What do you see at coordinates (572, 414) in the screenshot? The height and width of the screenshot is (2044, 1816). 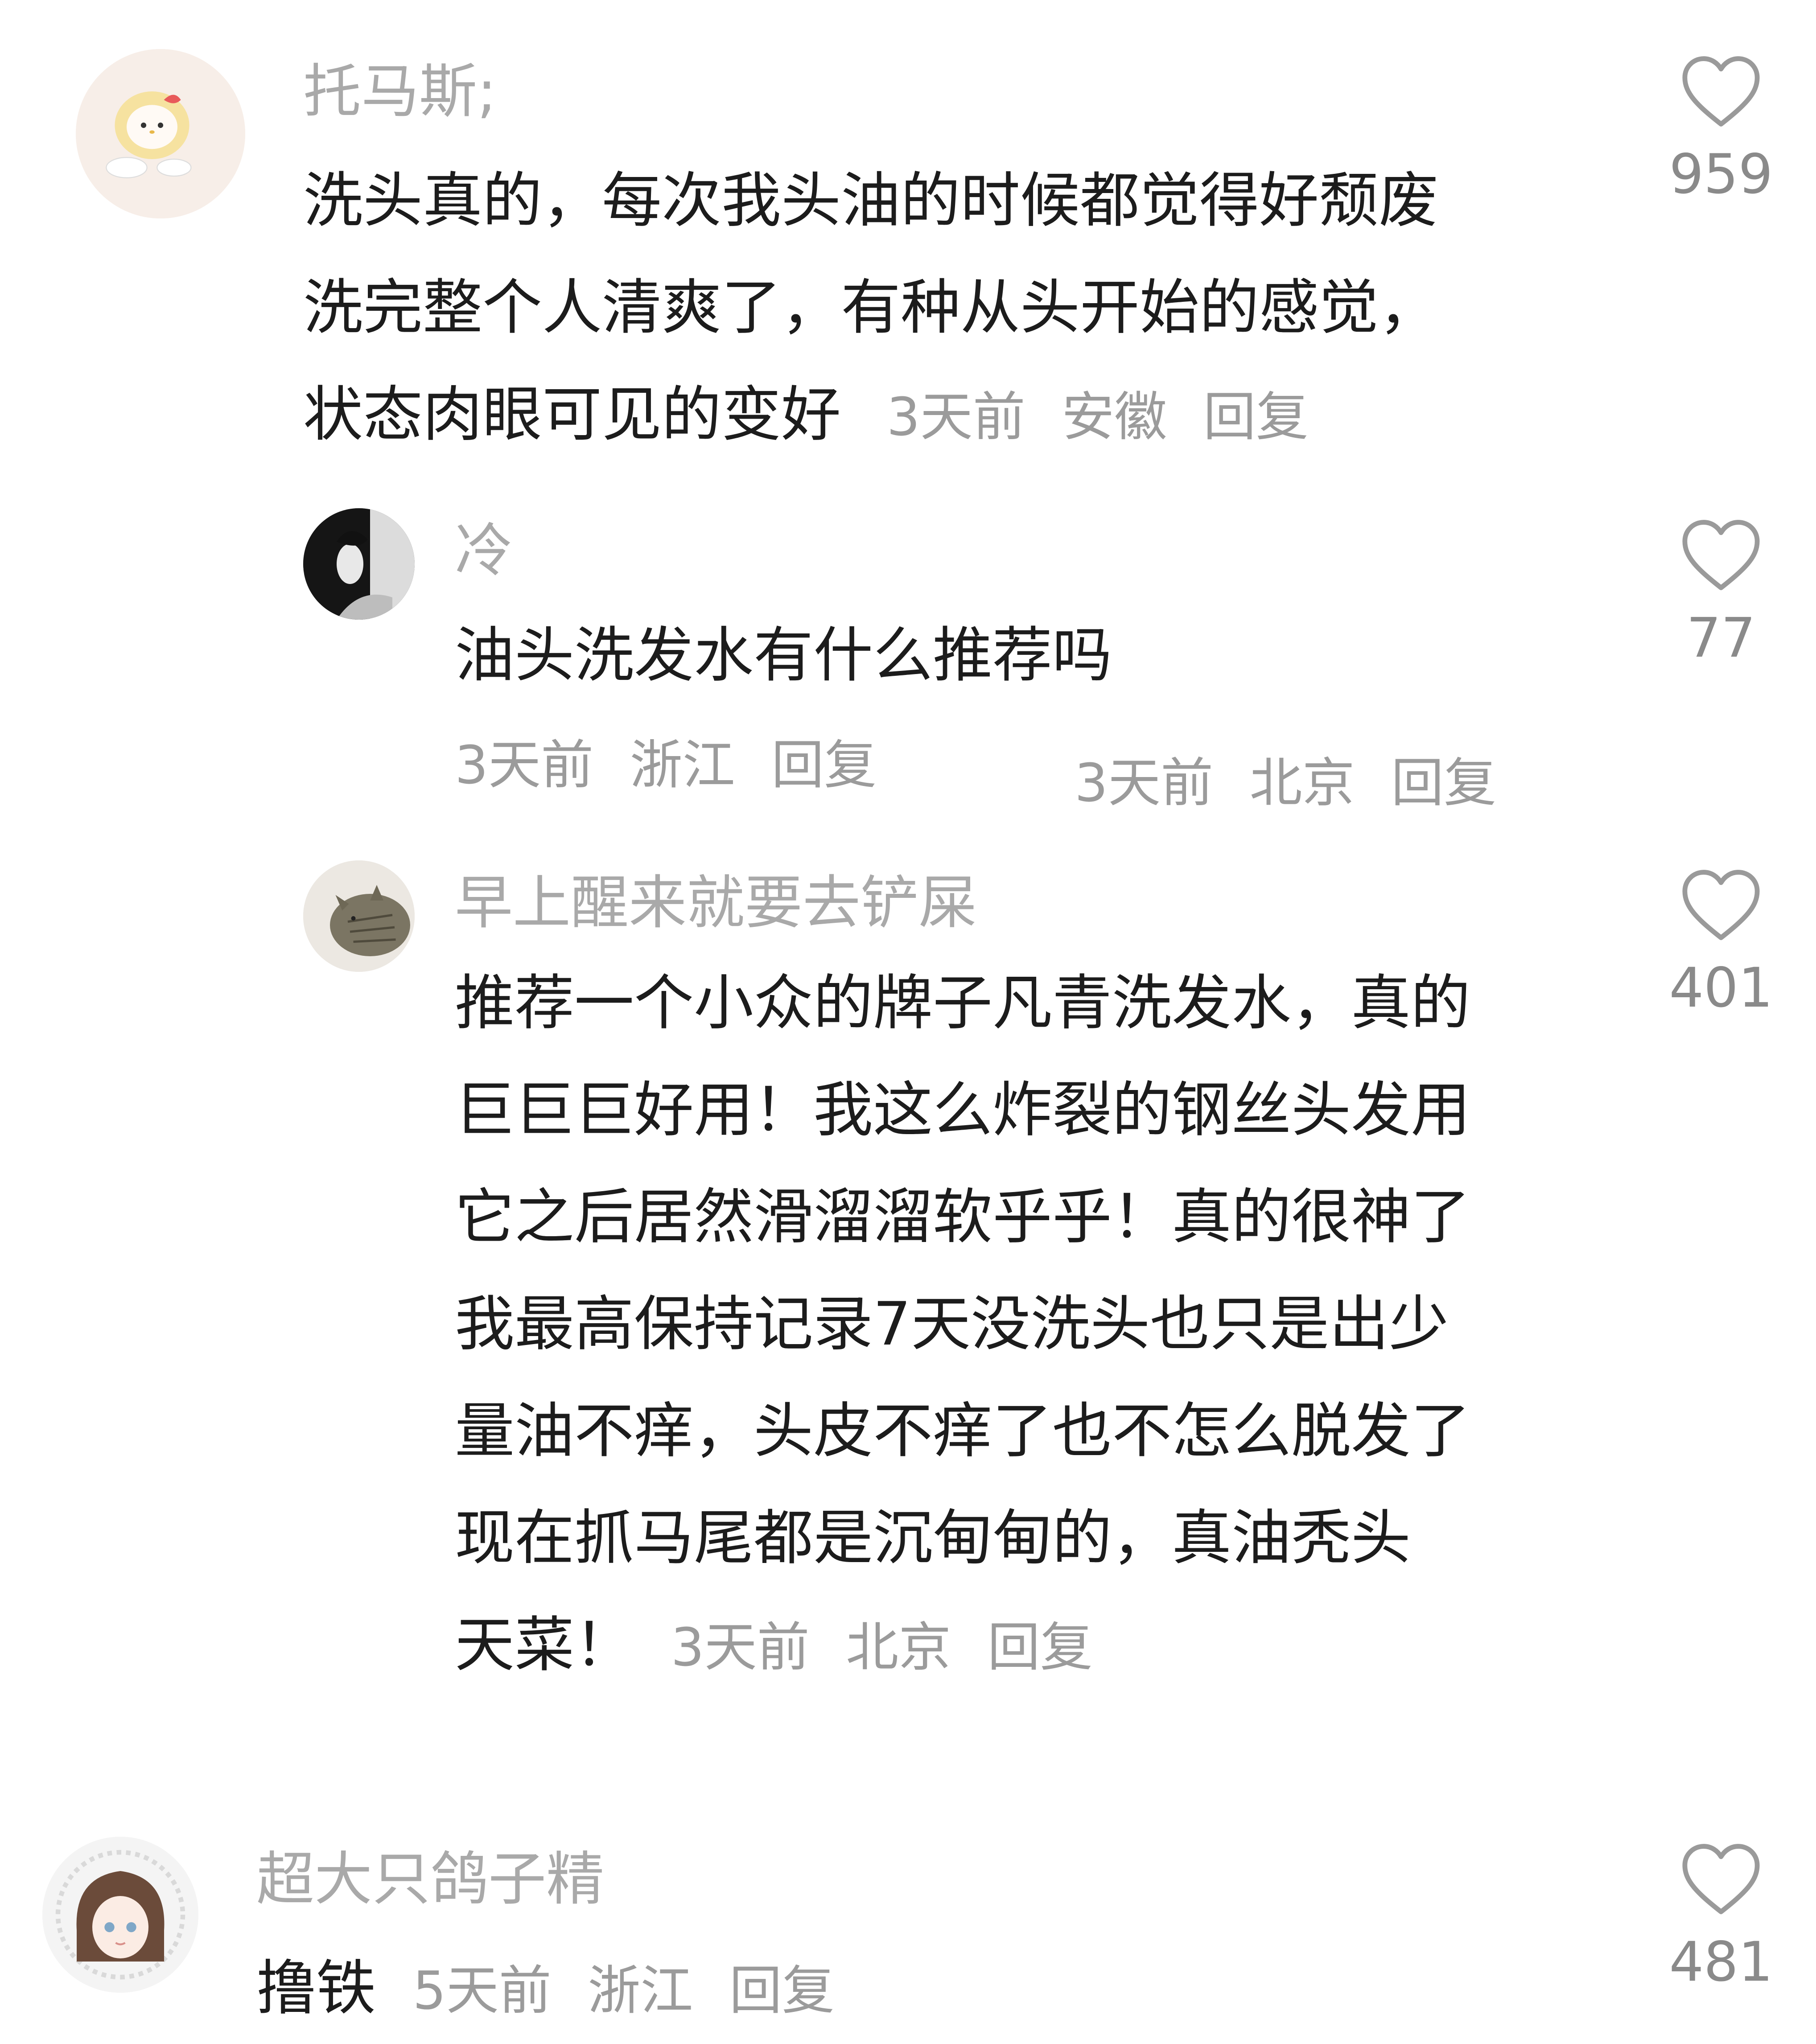 I see `comment-text-segment: 状态肉眼可见的变好` at bounding box center [572, 414].